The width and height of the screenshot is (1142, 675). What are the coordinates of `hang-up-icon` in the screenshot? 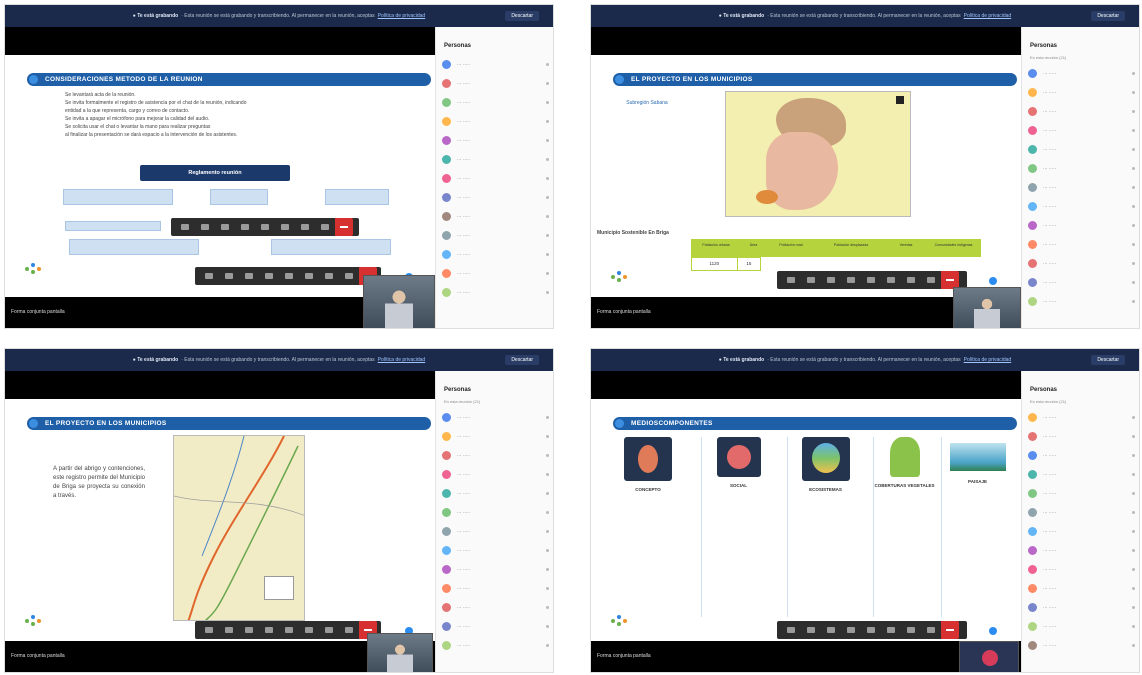 It's located at (344, 227).